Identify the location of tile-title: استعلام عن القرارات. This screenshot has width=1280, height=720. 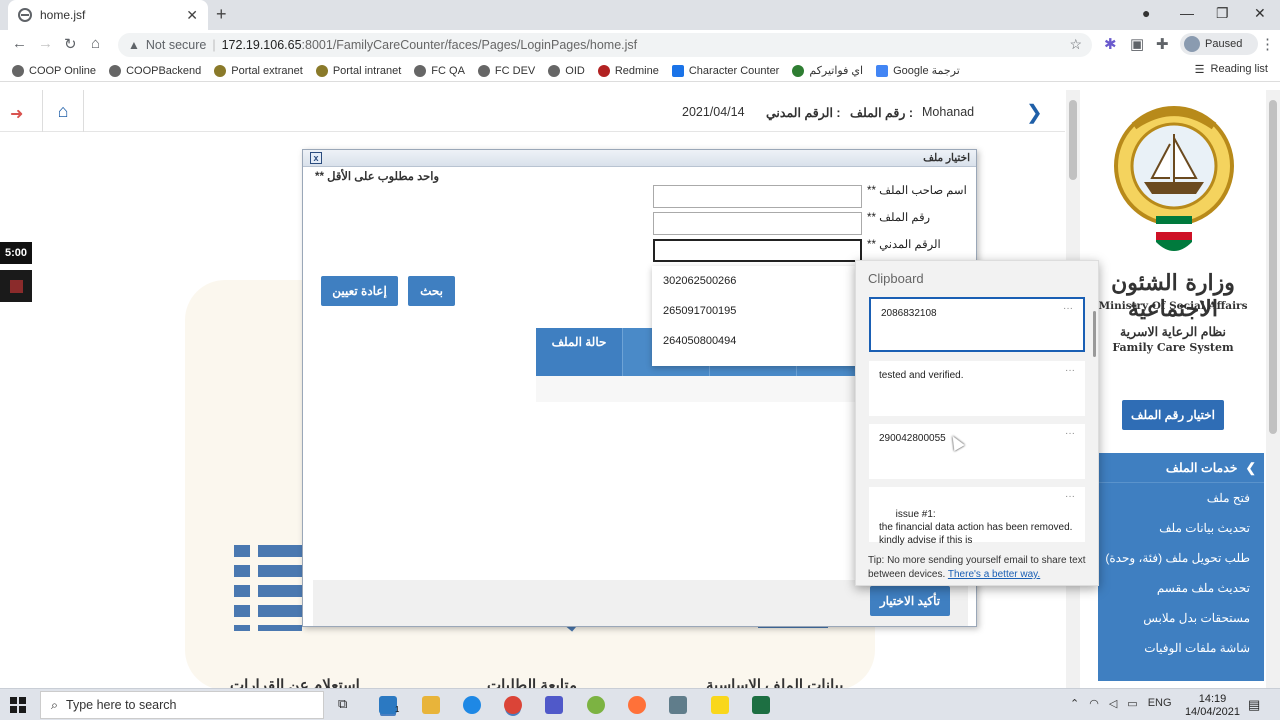
(295, 682).